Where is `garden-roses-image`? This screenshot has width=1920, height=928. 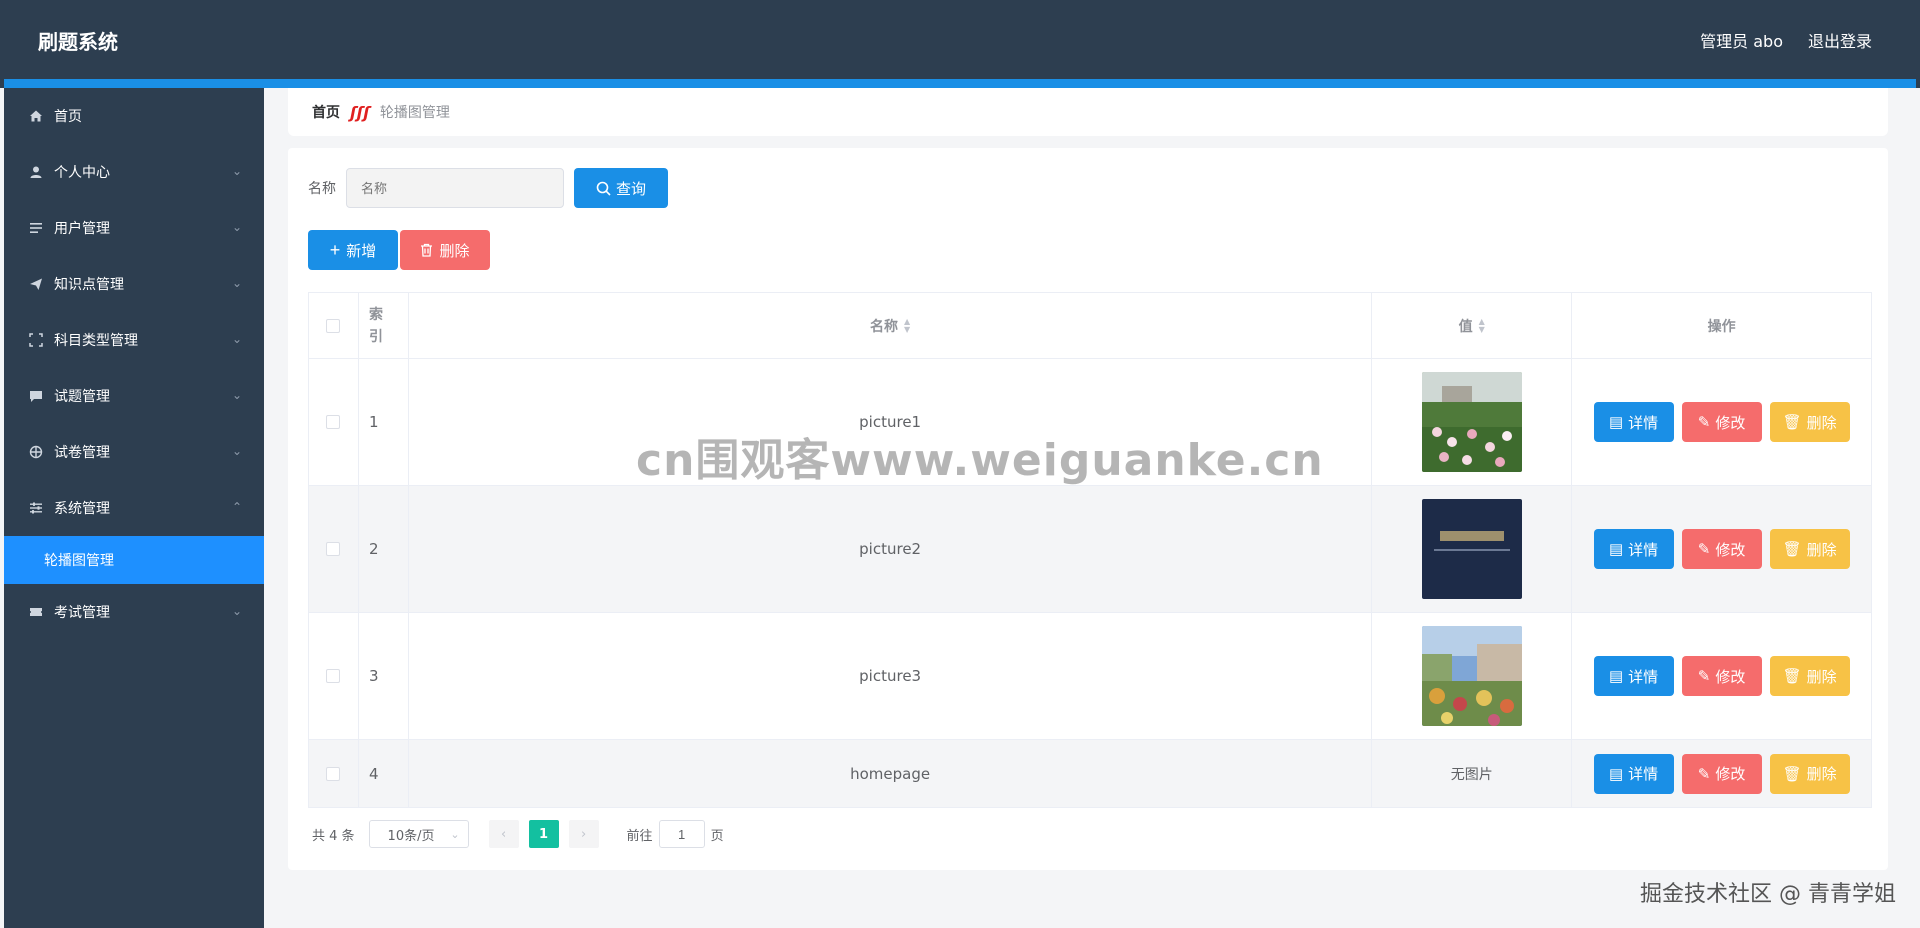 garden-roses-image is located at coordinates (1471, 422).